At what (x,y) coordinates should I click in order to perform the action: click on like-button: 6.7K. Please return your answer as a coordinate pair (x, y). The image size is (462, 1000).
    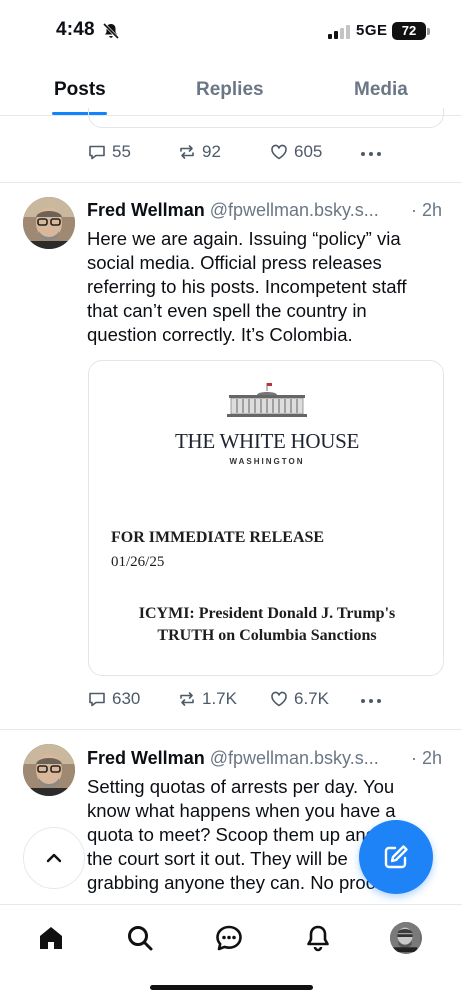
    Looking at the image, I should click on (299, 699).